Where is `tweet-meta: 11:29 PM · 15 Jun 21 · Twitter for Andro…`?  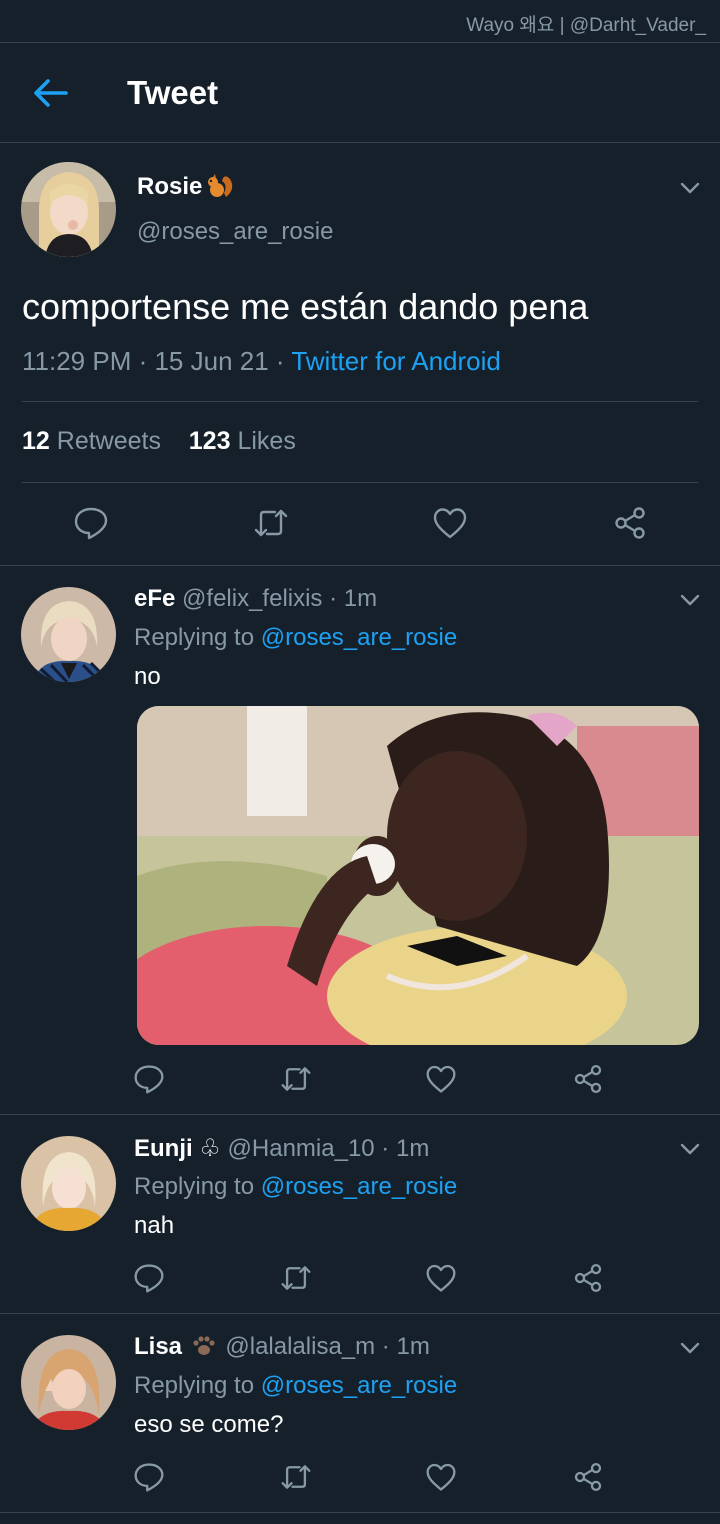 tweet-meta: 11:29 PM · 15 Jun 21 · Twitter for Andro… is located at coordinates (261, 361).